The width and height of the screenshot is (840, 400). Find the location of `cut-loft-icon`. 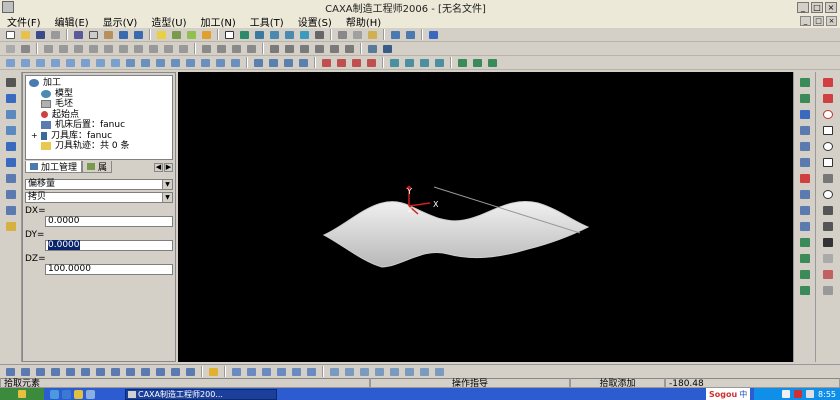

cut-loft-icon is located at coordinates (115, 62).